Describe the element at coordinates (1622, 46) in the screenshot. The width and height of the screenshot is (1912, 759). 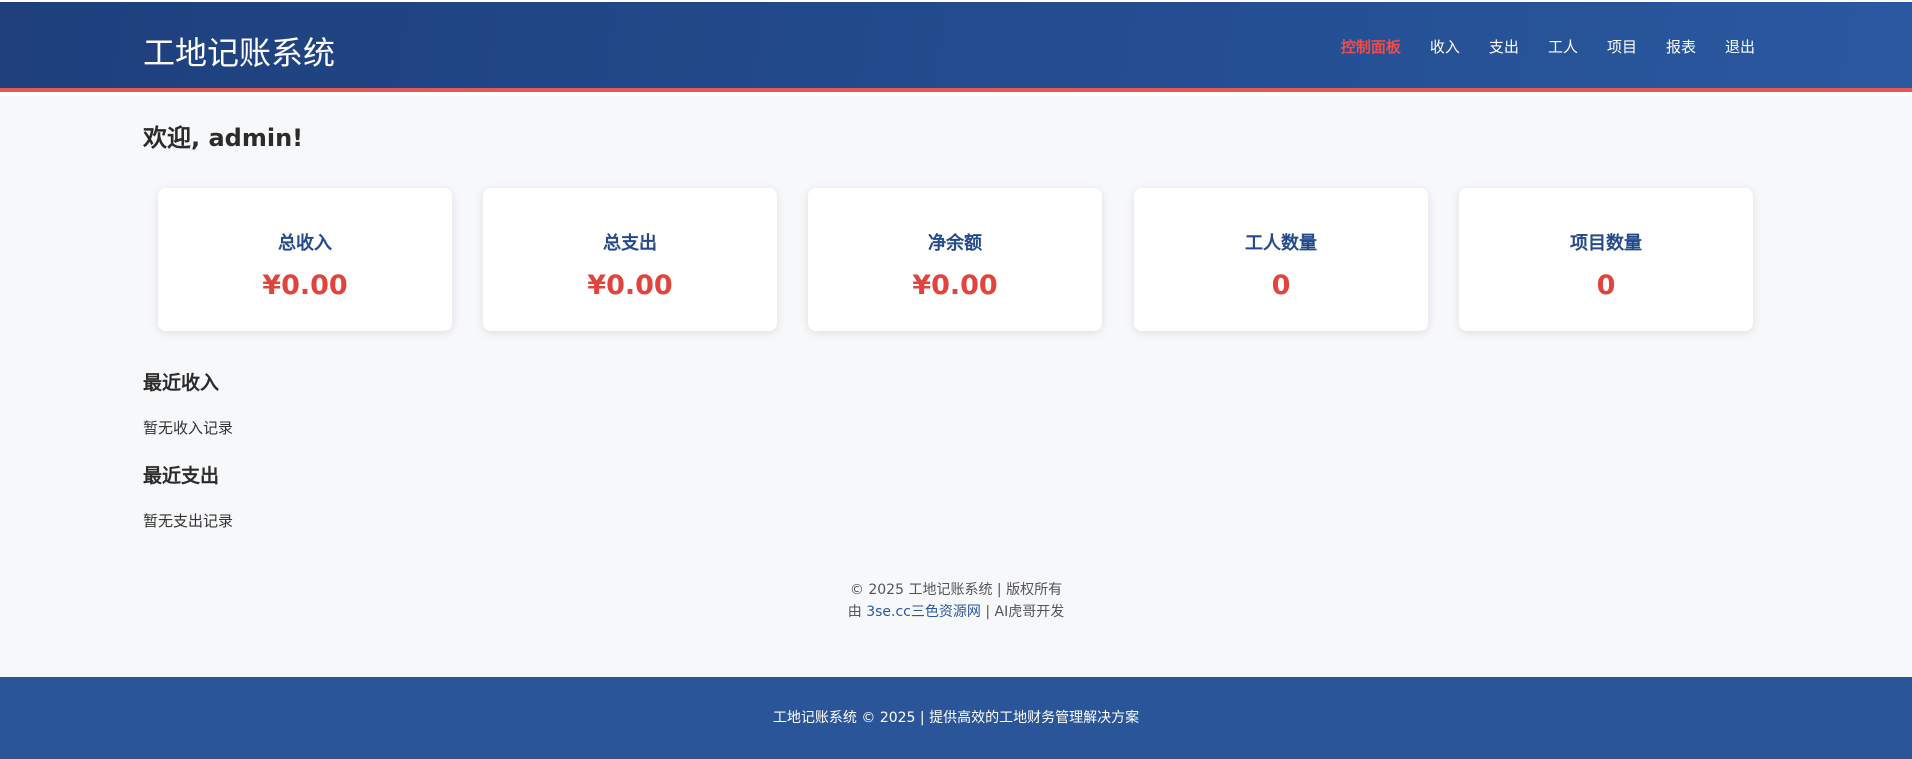
I see `nav-projects: 项目` at that location.